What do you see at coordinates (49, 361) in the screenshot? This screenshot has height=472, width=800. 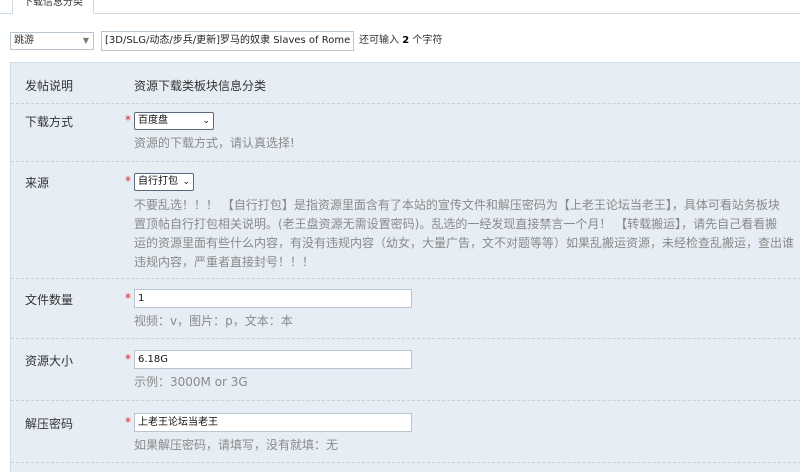 I see `row-label: 资源大小` at bounding box center [49, 361].